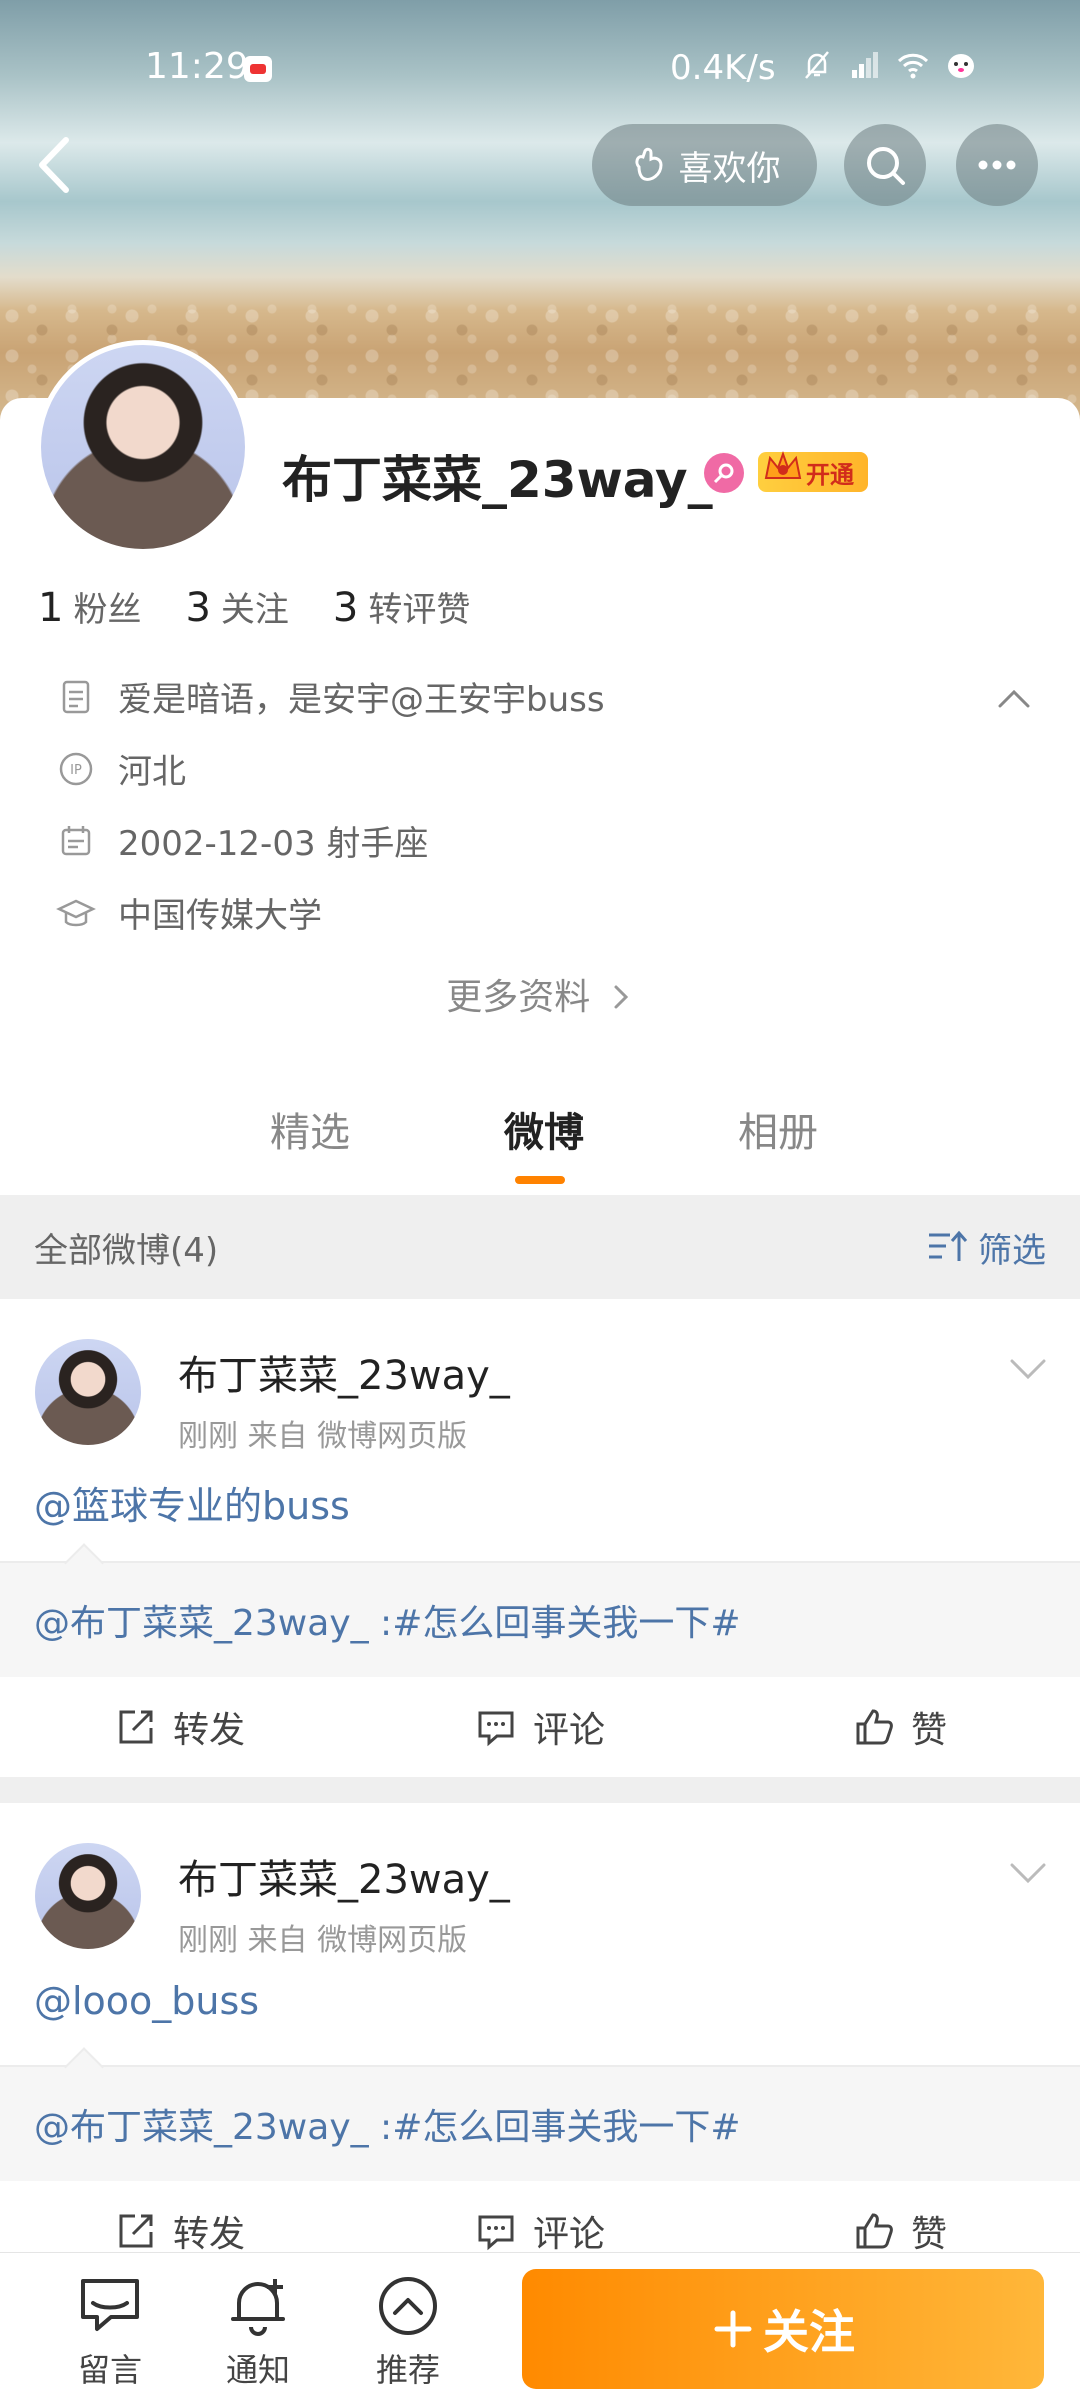 The height and width of the screenshot is (2400, 1080). I want to click on school-row: 中国传媒大学, so click(189, 912).